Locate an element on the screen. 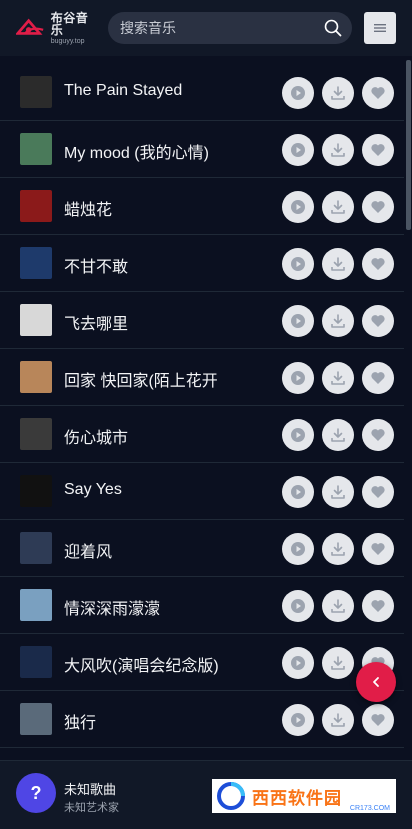 This screenshot has width=412, height=829. app-logo: 布谷音乐 buguyy.top is located at coordinates (56, 27).